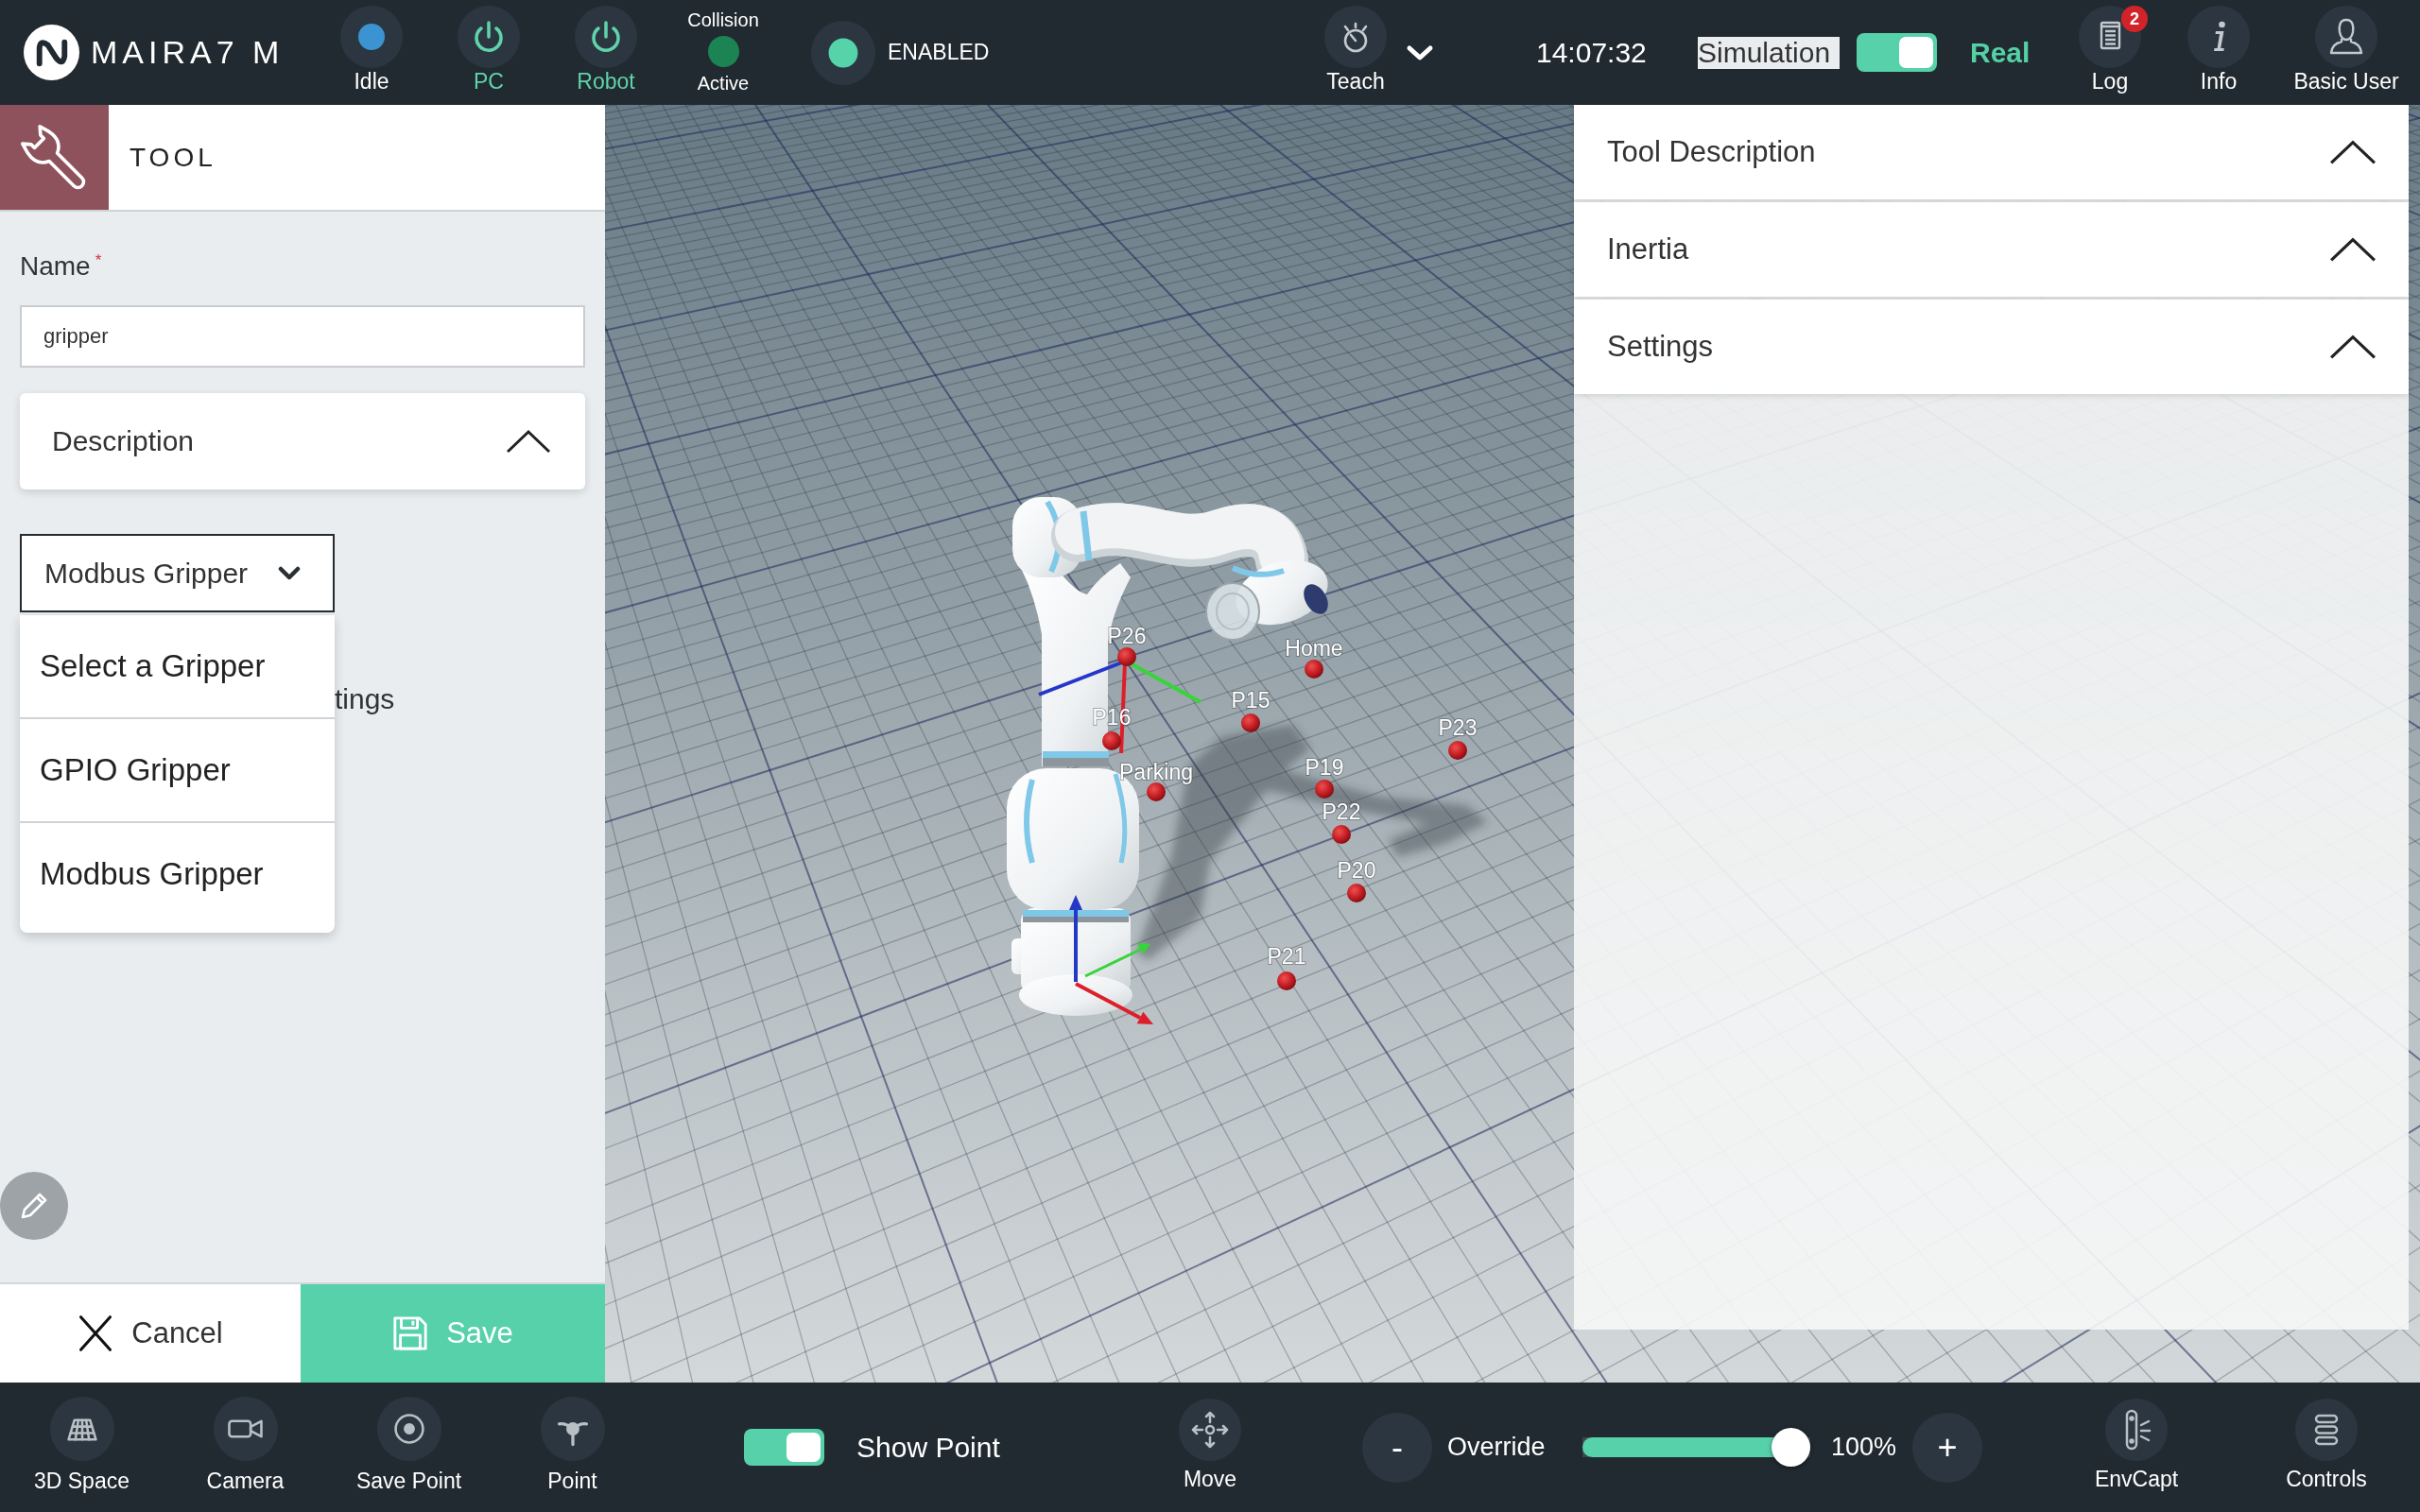 The width and height of the screenshot is (2420, 1512). I want to click on cancel-button: Cancel, so click(150, 1333).